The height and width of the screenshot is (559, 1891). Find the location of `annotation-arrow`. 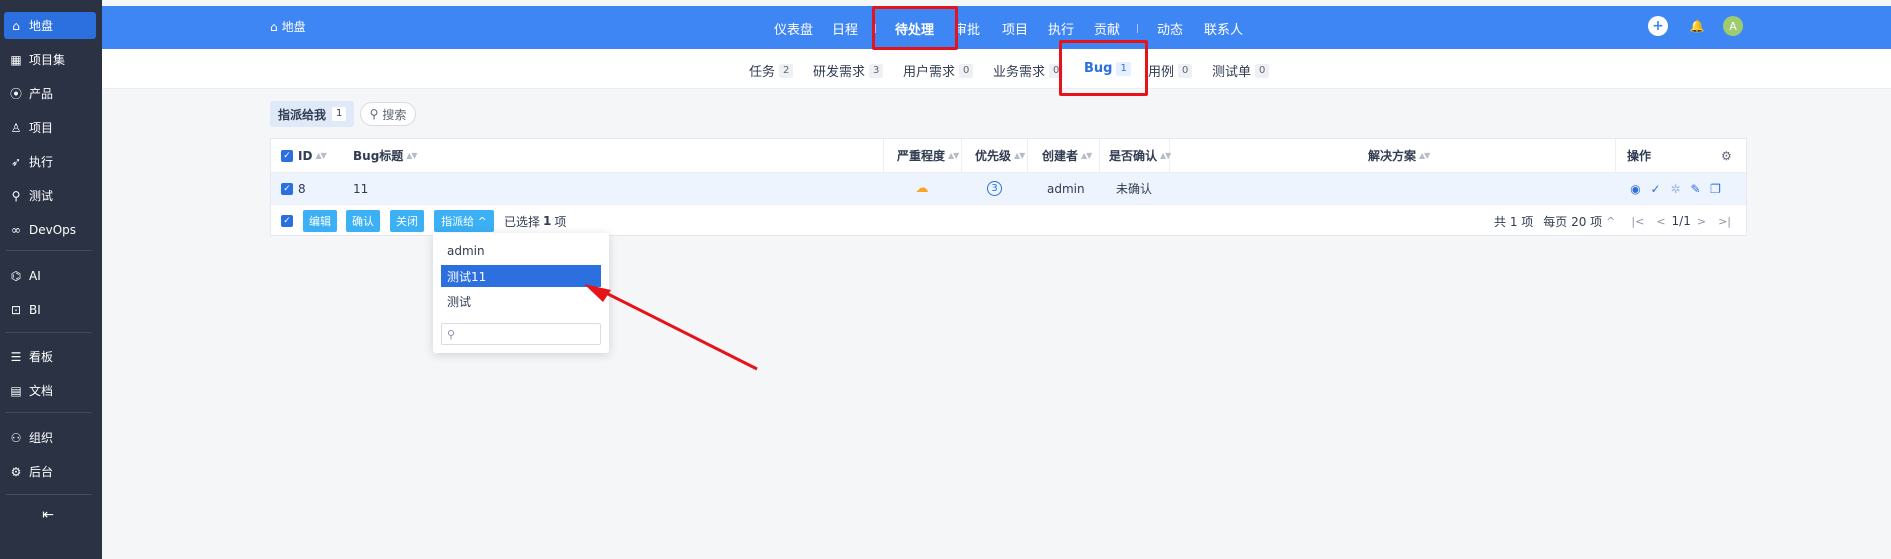

annotation-arrow is located at coordinates (671, 327).